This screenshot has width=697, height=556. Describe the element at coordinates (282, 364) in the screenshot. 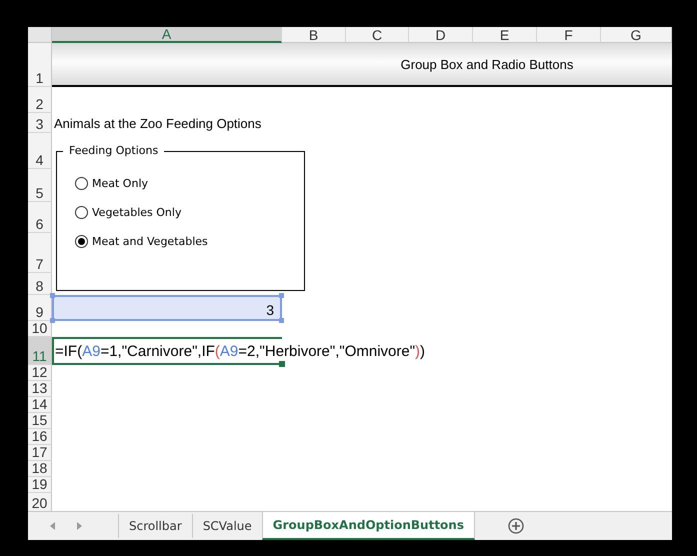

I see `fill-handle` at that location.